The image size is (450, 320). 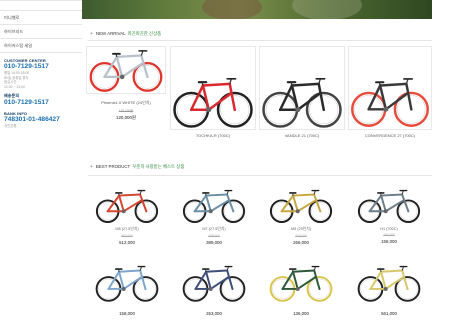 I want to click on product-price: 512,000, so click(x=127, y=242).